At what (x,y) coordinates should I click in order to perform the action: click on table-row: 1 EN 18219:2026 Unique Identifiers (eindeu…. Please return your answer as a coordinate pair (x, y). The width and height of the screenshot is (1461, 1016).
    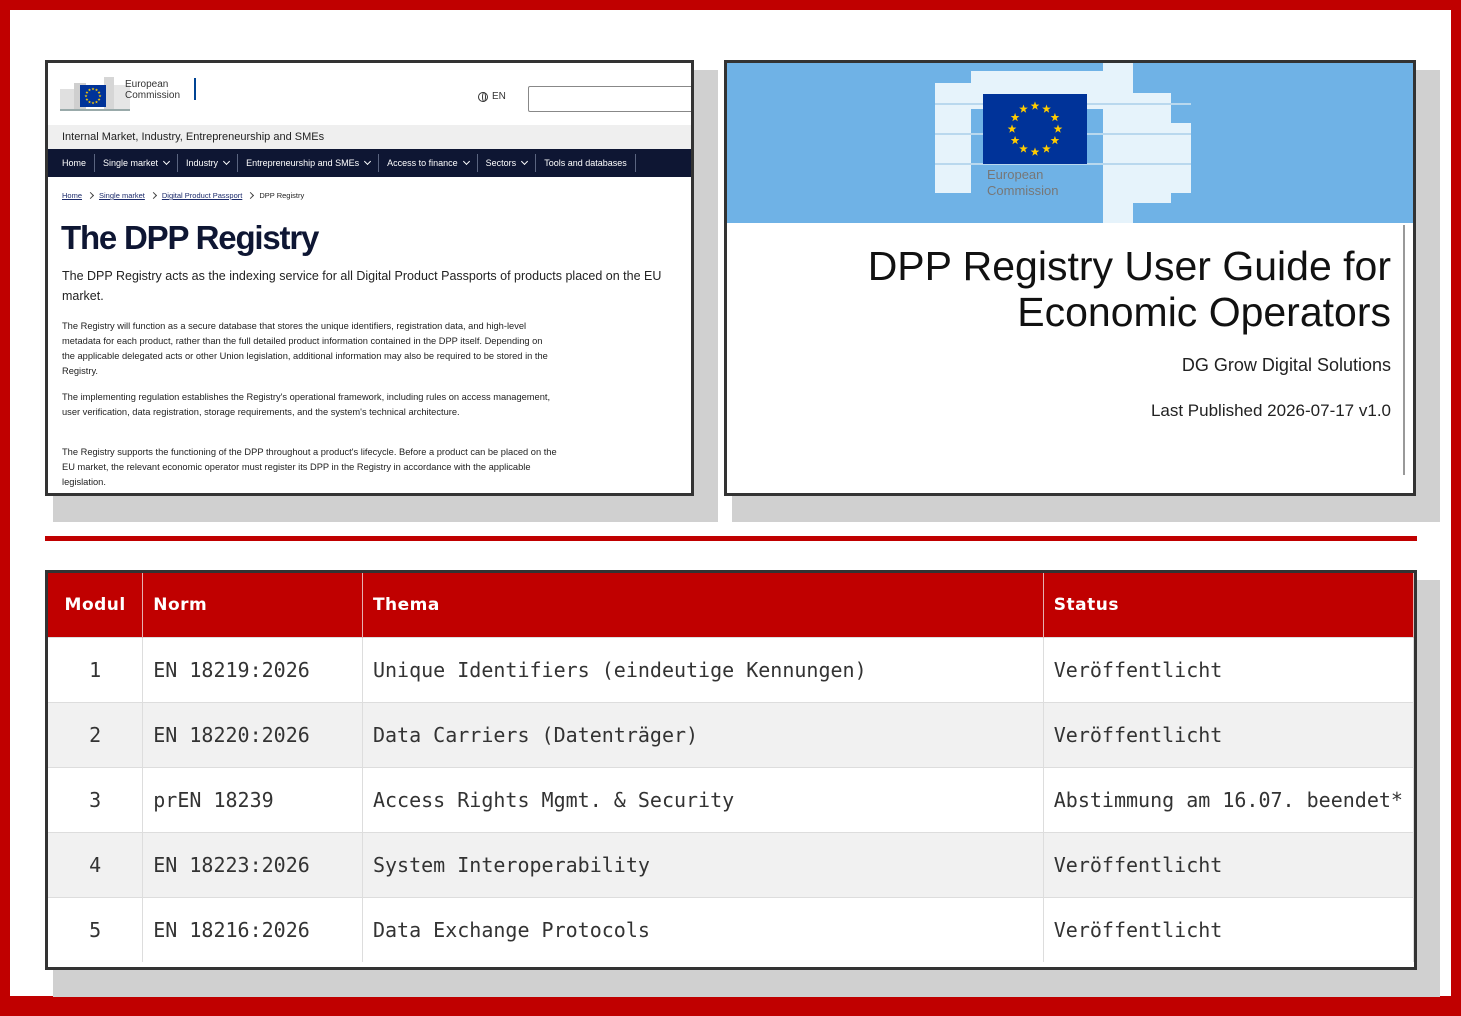
    Looking at the image, I should click on (731, 669).